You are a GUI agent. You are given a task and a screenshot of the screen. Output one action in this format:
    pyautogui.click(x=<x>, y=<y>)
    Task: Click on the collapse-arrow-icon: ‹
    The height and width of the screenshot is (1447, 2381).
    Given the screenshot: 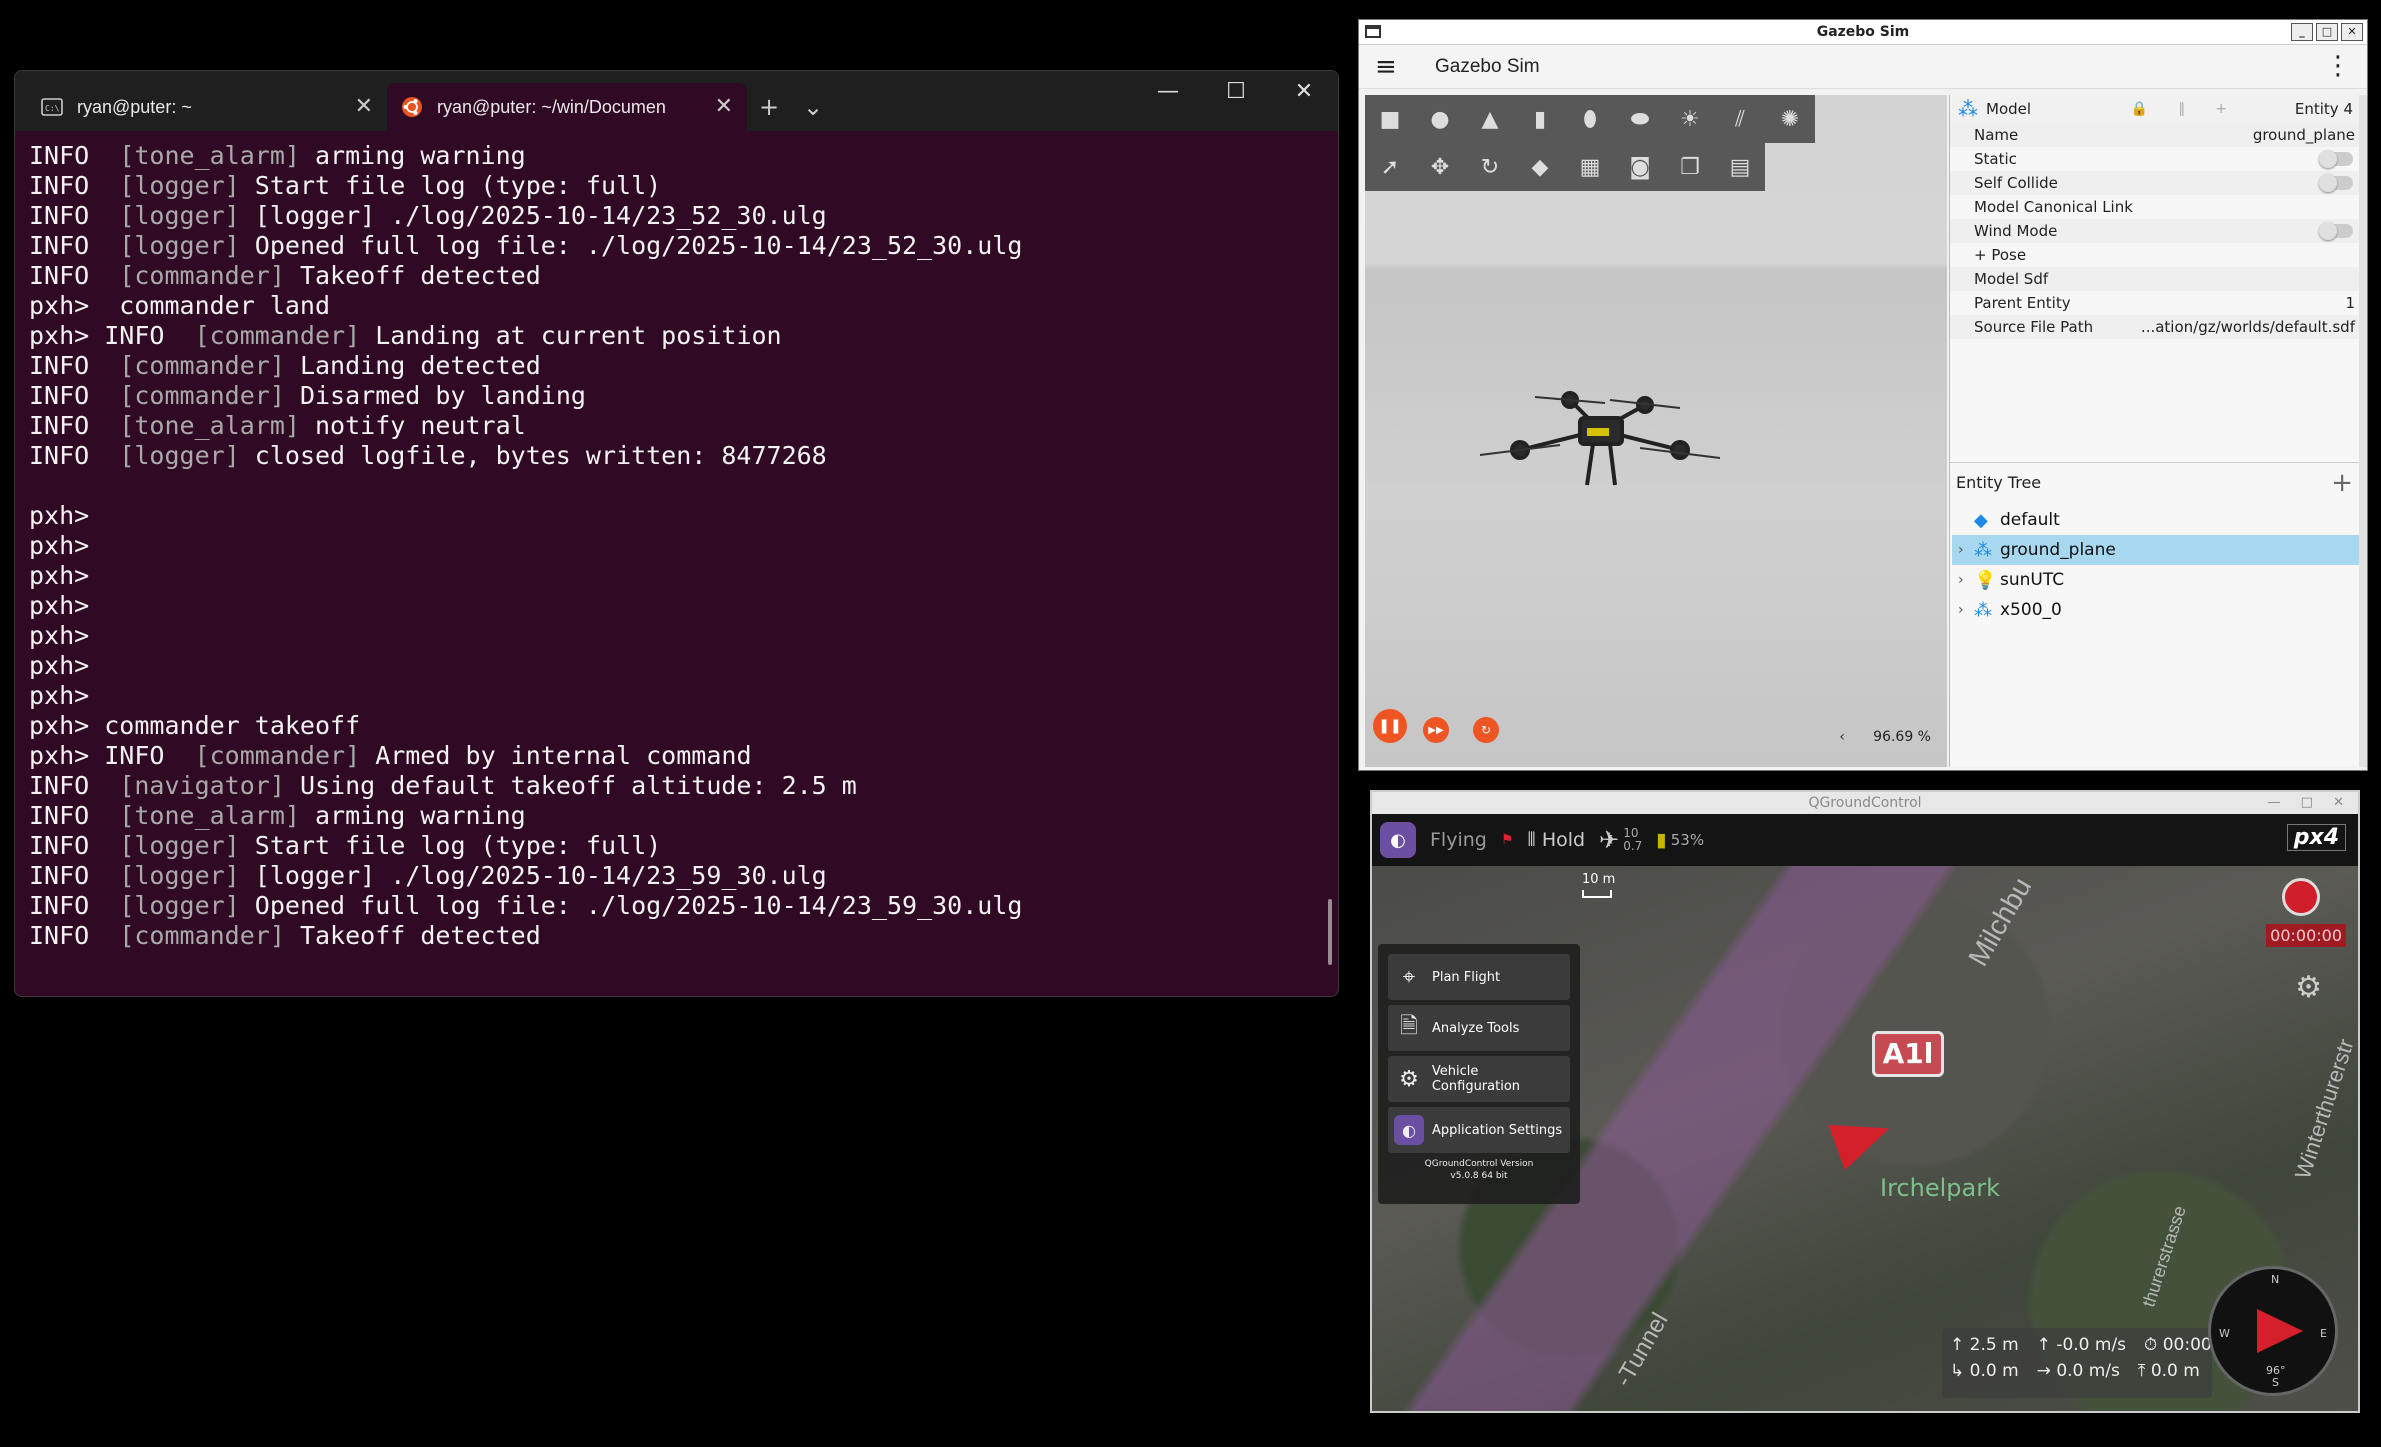 What is the action you would take?
    pyautogui.click(x=1842, y=737)
    